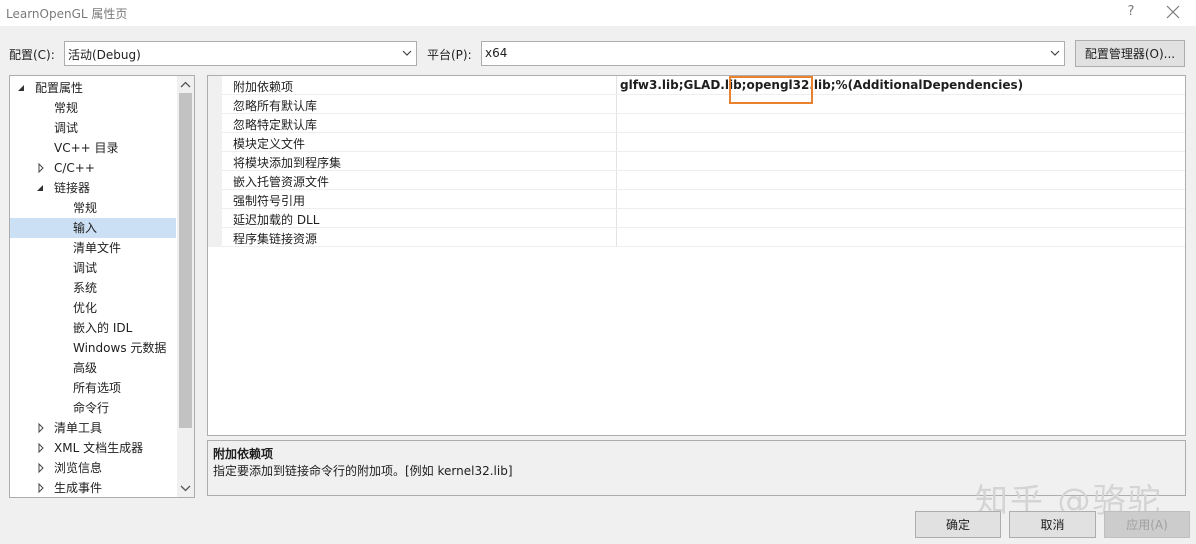  What do you see at coordinates (103, 328) in the screenshot?
I see `tree-item-label: 嵌入的 IDL` at bounding box center [103, 328].